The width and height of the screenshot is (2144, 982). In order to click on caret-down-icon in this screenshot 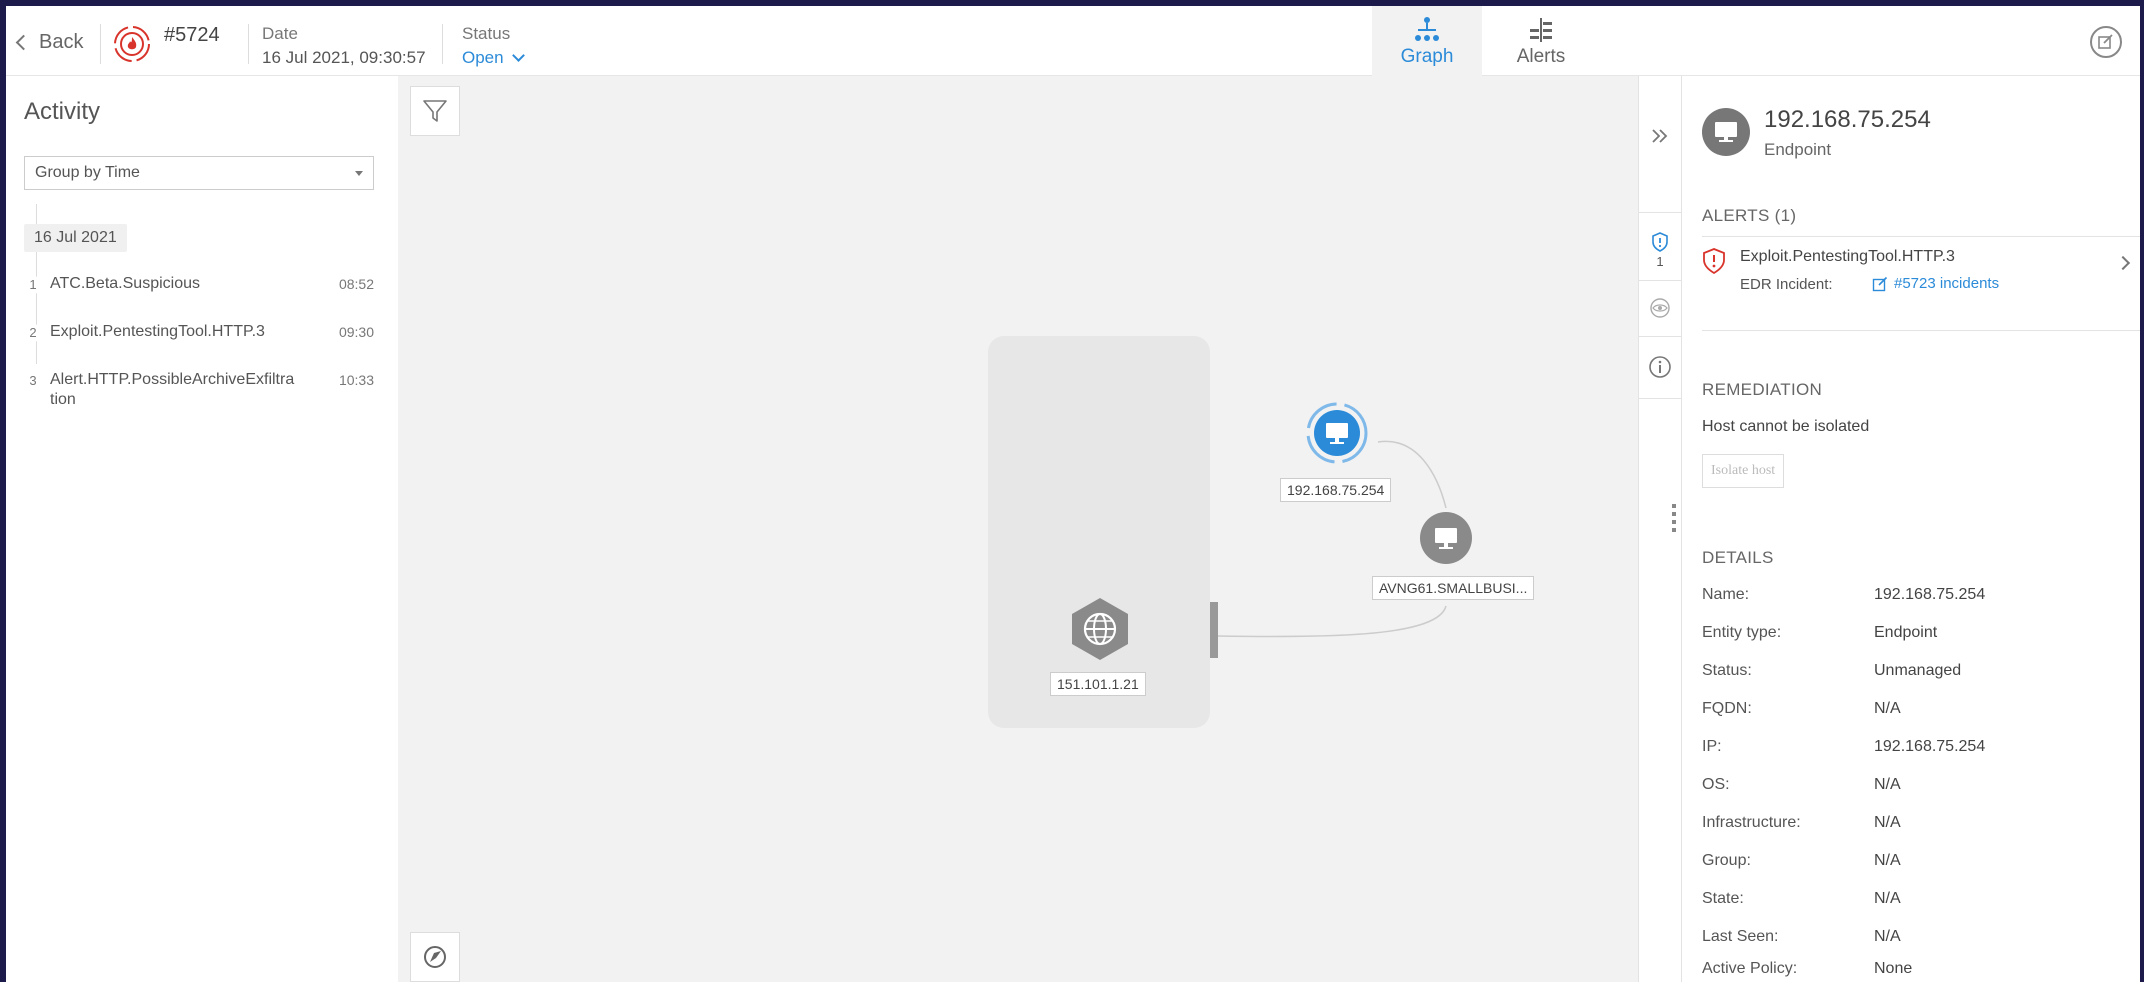, I will do `click(359, 173)`.